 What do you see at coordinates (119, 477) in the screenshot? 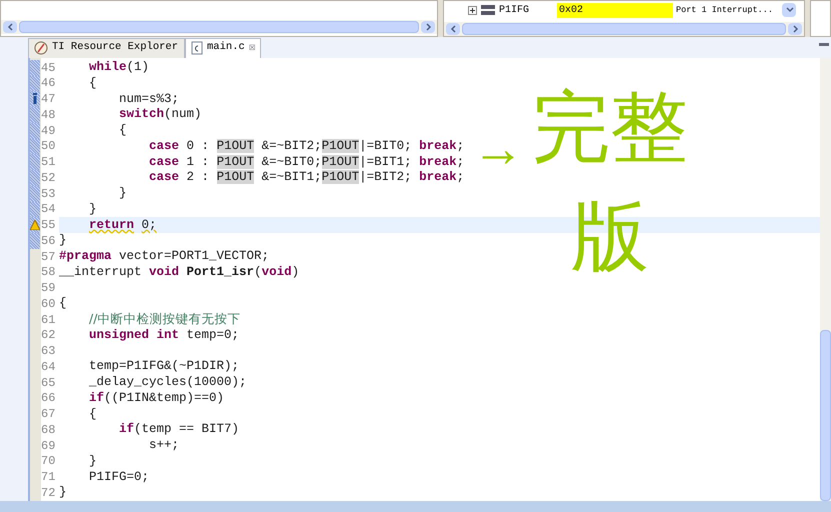
I see `code-line: P1IFG=0;` at bounding box center [119, 477].